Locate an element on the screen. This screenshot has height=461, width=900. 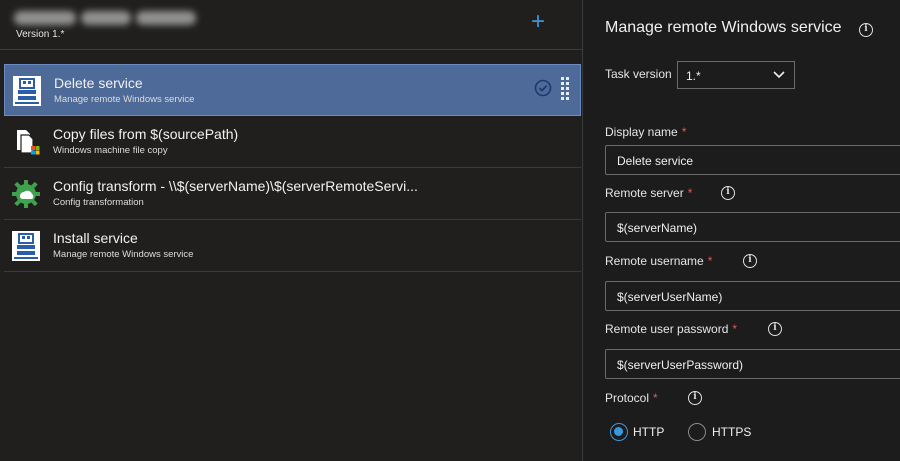
task-subtitle: Config transformation is located at coordinates (98, 202).